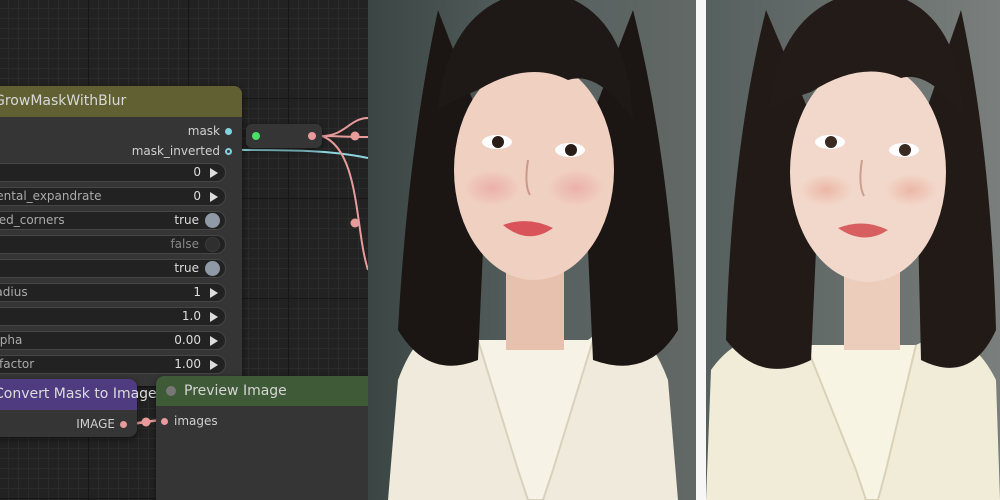  I want to click on input-images: images, so click(189, 421).